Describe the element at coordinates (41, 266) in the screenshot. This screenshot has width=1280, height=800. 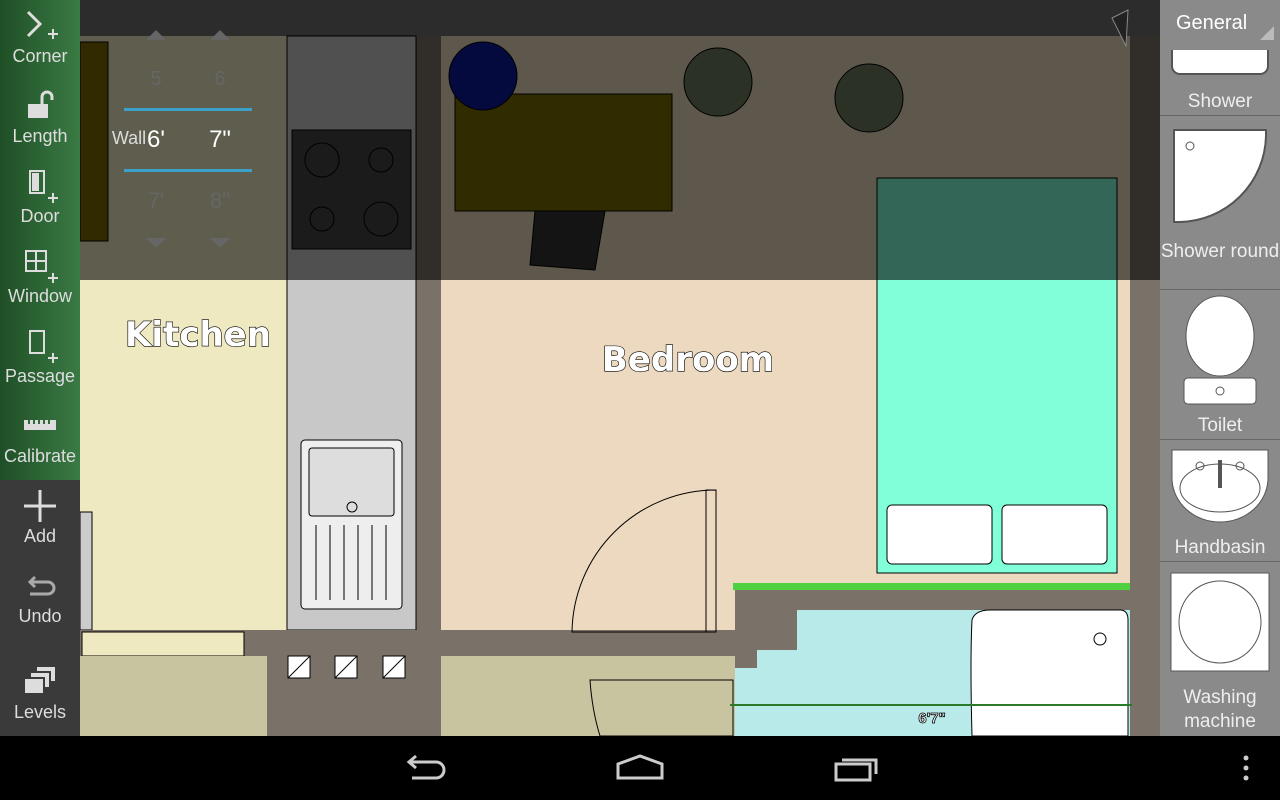
I see `window-add-icon` at that location.